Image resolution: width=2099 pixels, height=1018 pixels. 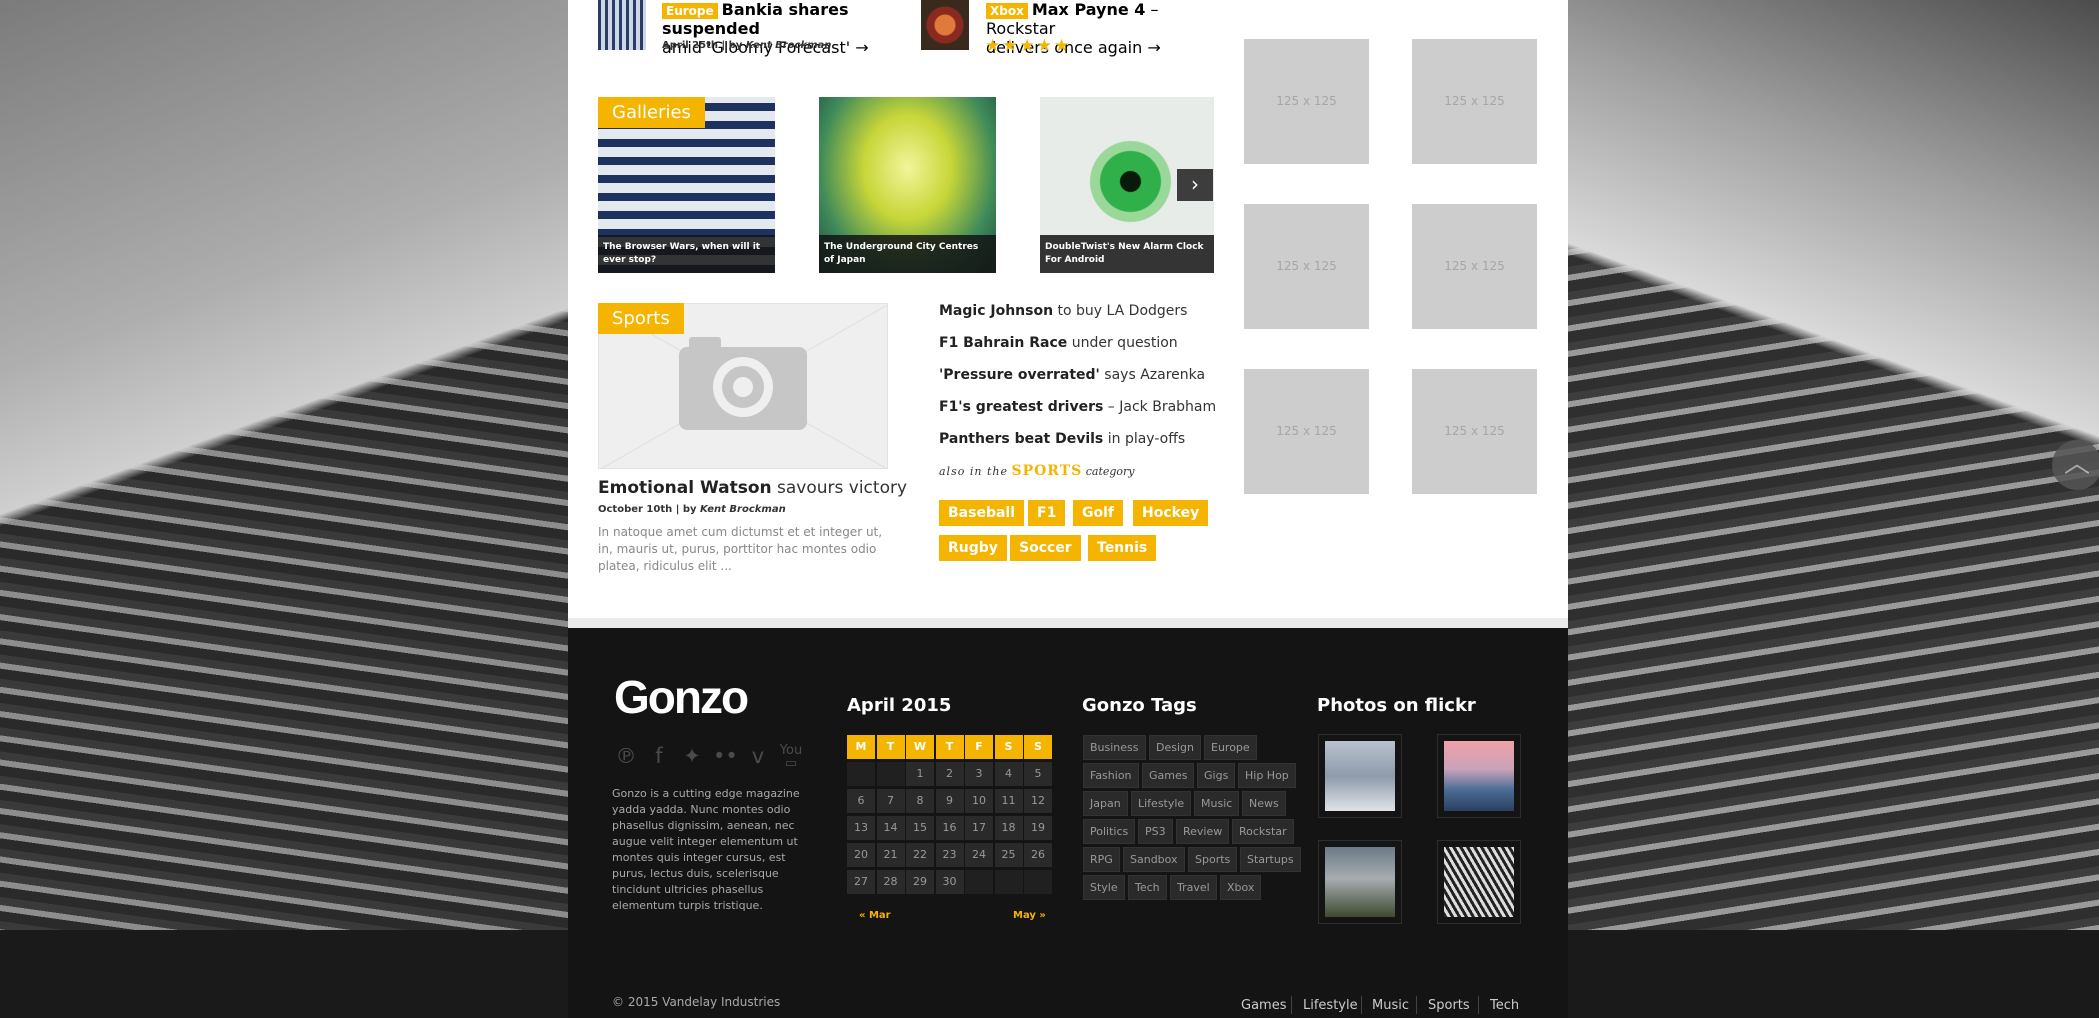 What do you see at coordinates (1038, 828) in the screenshot?
I see `calendar-day: 19` at bounding box center [1038, 828].